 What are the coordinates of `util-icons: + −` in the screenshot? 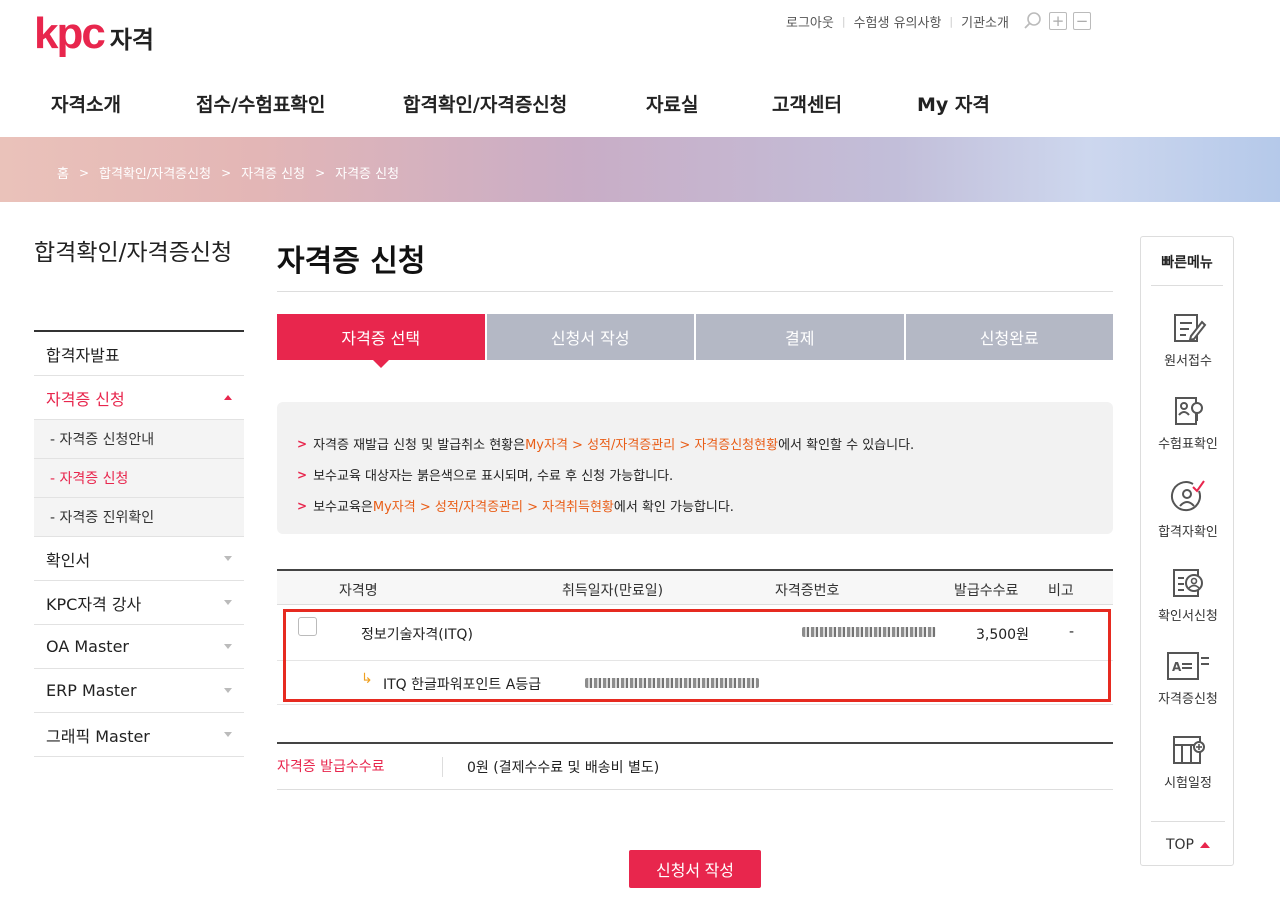 It's located at (1057, 21).